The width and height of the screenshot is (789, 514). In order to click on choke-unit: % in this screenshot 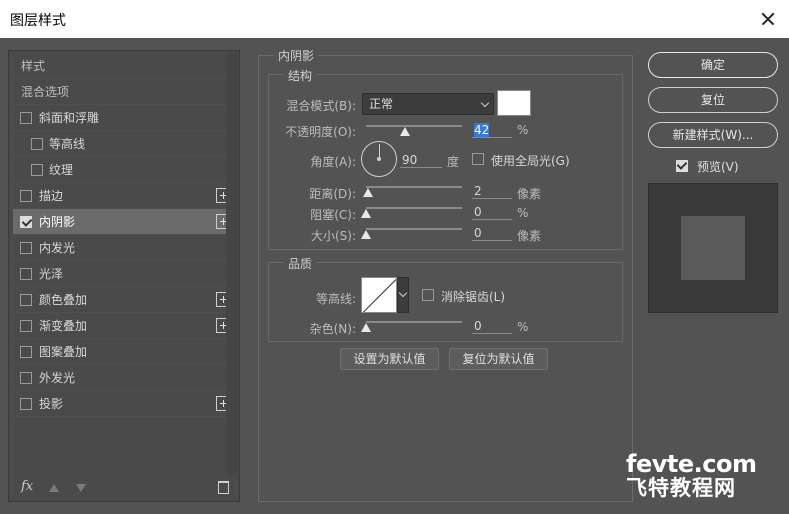, I will do `click(523, 213)`.